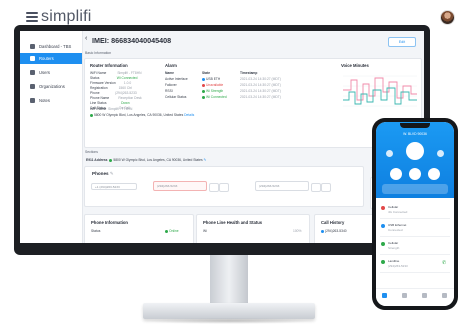 The image size is (474, 336). What do you see at coordinates (46, 58) in the screenshot?
I see `sidebar-item-label: Routers` at bounding box center [46, 58].